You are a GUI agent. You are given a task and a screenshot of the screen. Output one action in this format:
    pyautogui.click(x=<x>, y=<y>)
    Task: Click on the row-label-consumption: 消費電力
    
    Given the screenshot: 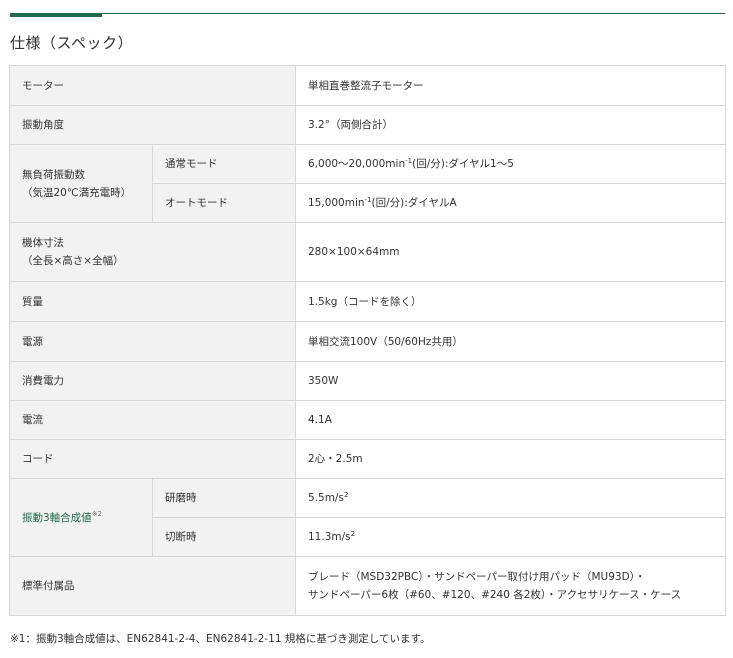 What is the action you would take?
    pyautogui.click(x=152, y=381)
    